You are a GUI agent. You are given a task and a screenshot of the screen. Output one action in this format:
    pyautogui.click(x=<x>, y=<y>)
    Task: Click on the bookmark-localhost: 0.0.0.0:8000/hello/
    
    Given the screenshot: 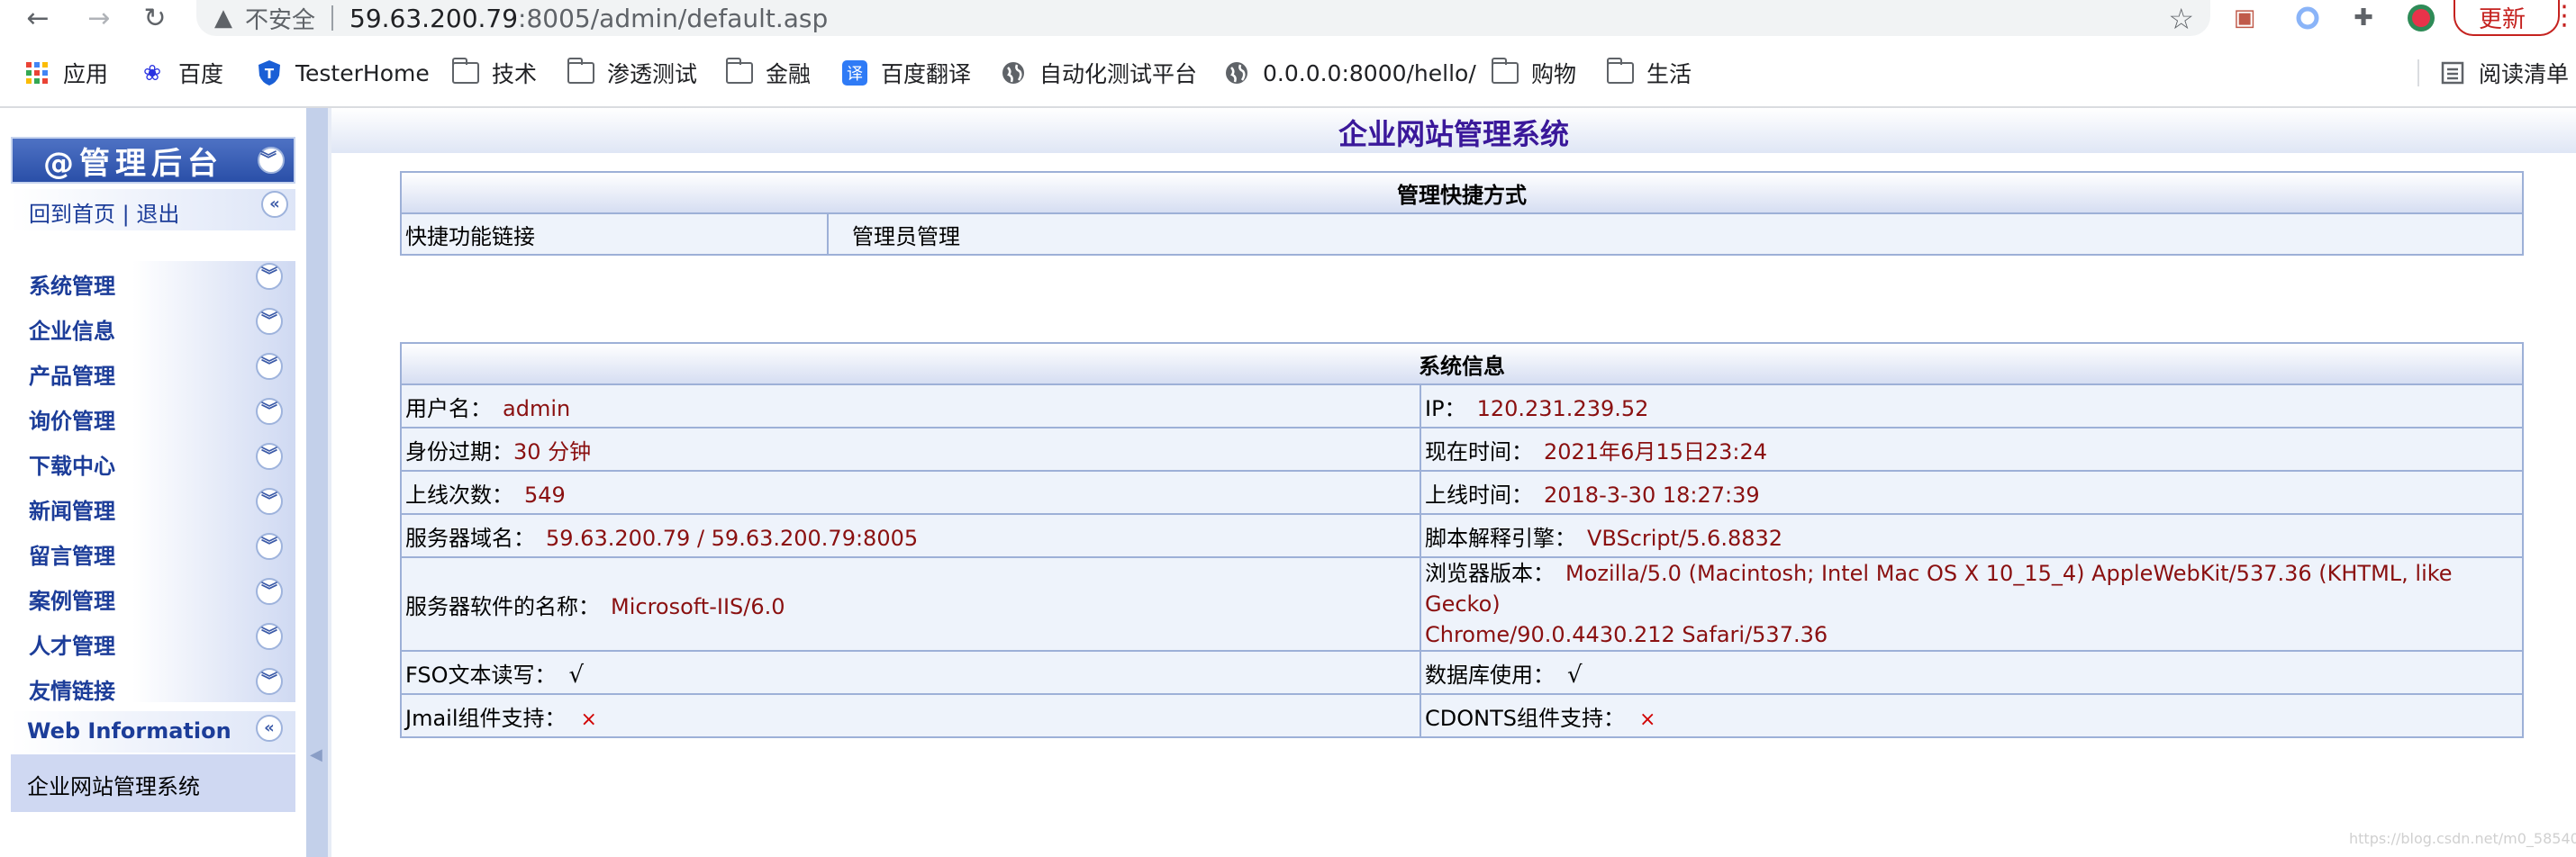 What is the action you would take?
    pyautogui.click(x=1350, y=73)
    